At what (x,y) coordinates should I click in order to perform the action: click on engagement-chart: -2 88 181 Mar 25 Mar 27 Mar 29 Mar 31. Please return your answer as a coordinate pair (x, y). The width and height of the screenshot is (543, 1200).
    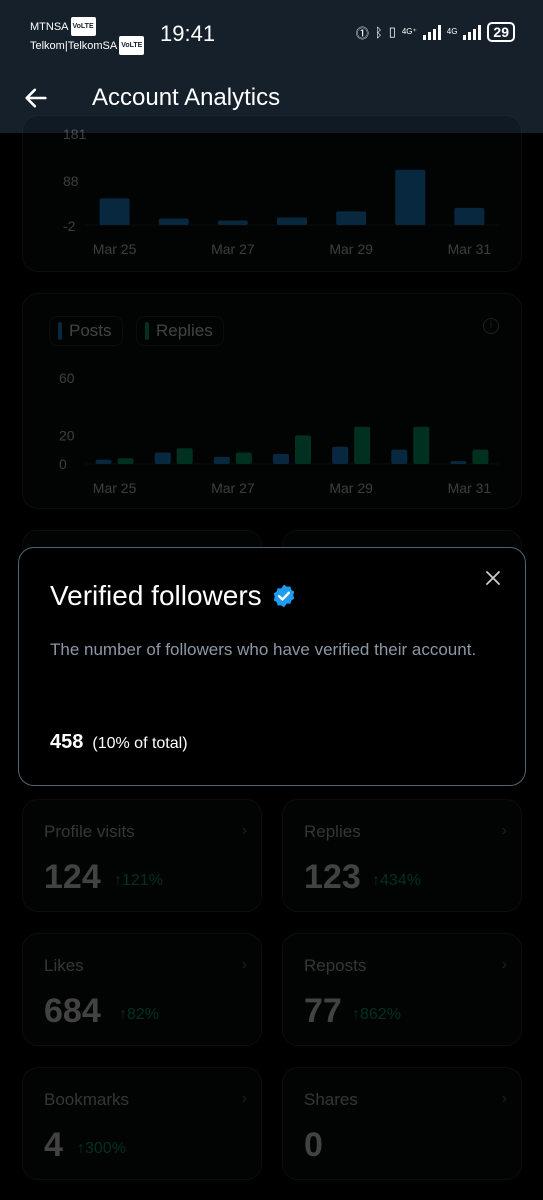
    Looking at the image, I should click on (281, 191).